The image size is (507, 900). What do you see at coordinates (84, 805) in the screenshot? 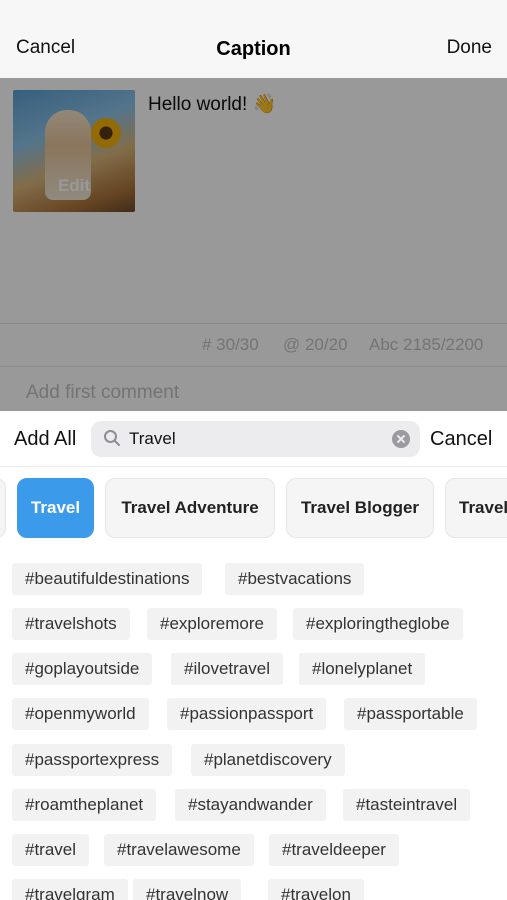
I see `hashtag-chip: #roamtheplanet` at bounding box center [84, 805].